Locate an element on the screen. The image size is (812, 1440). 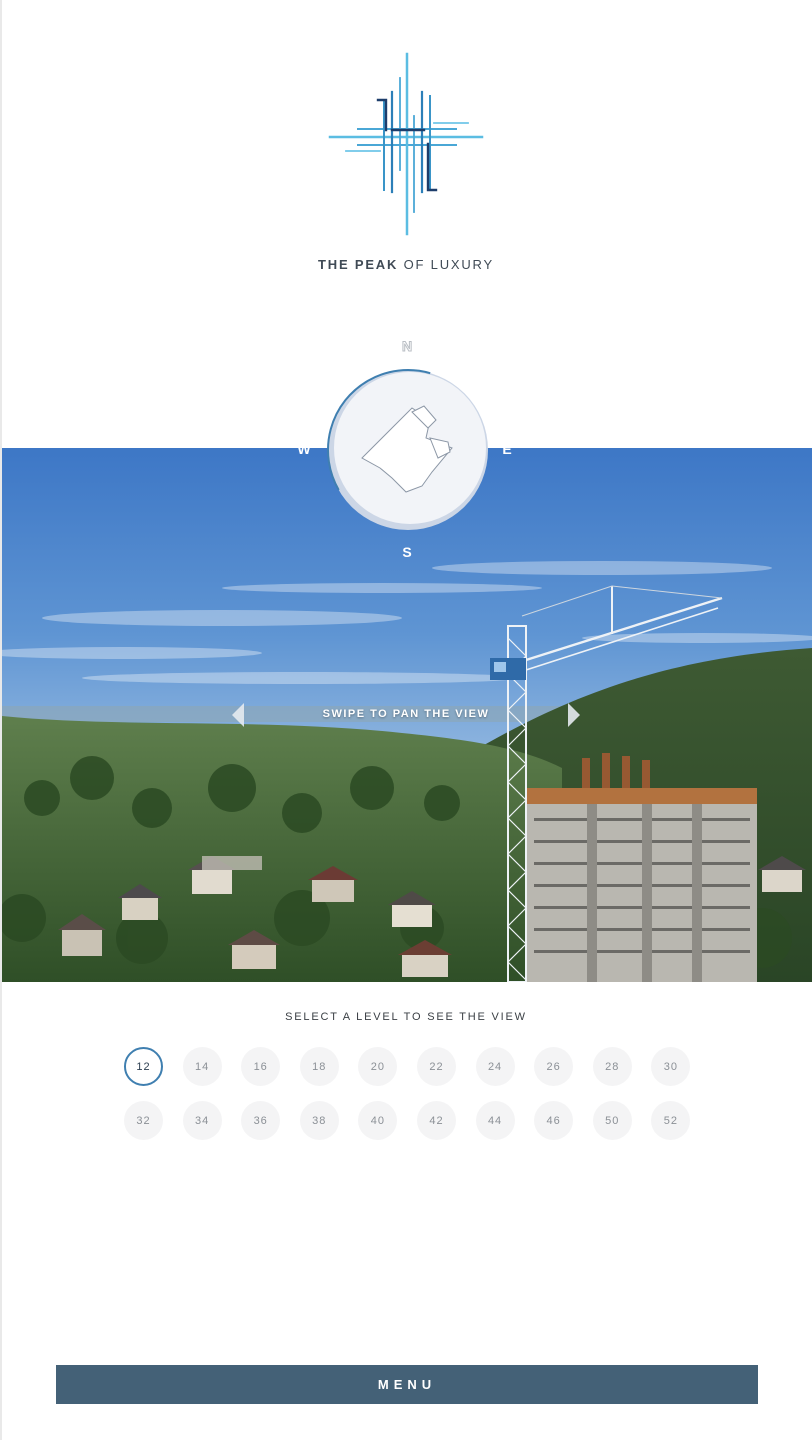
level-button: 44 is located at coordinates (495, 1120).